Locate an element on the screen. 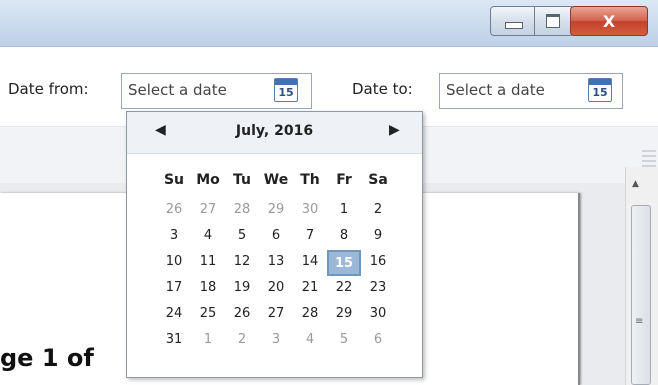  maximize-button is located at coordinates (553, 21).